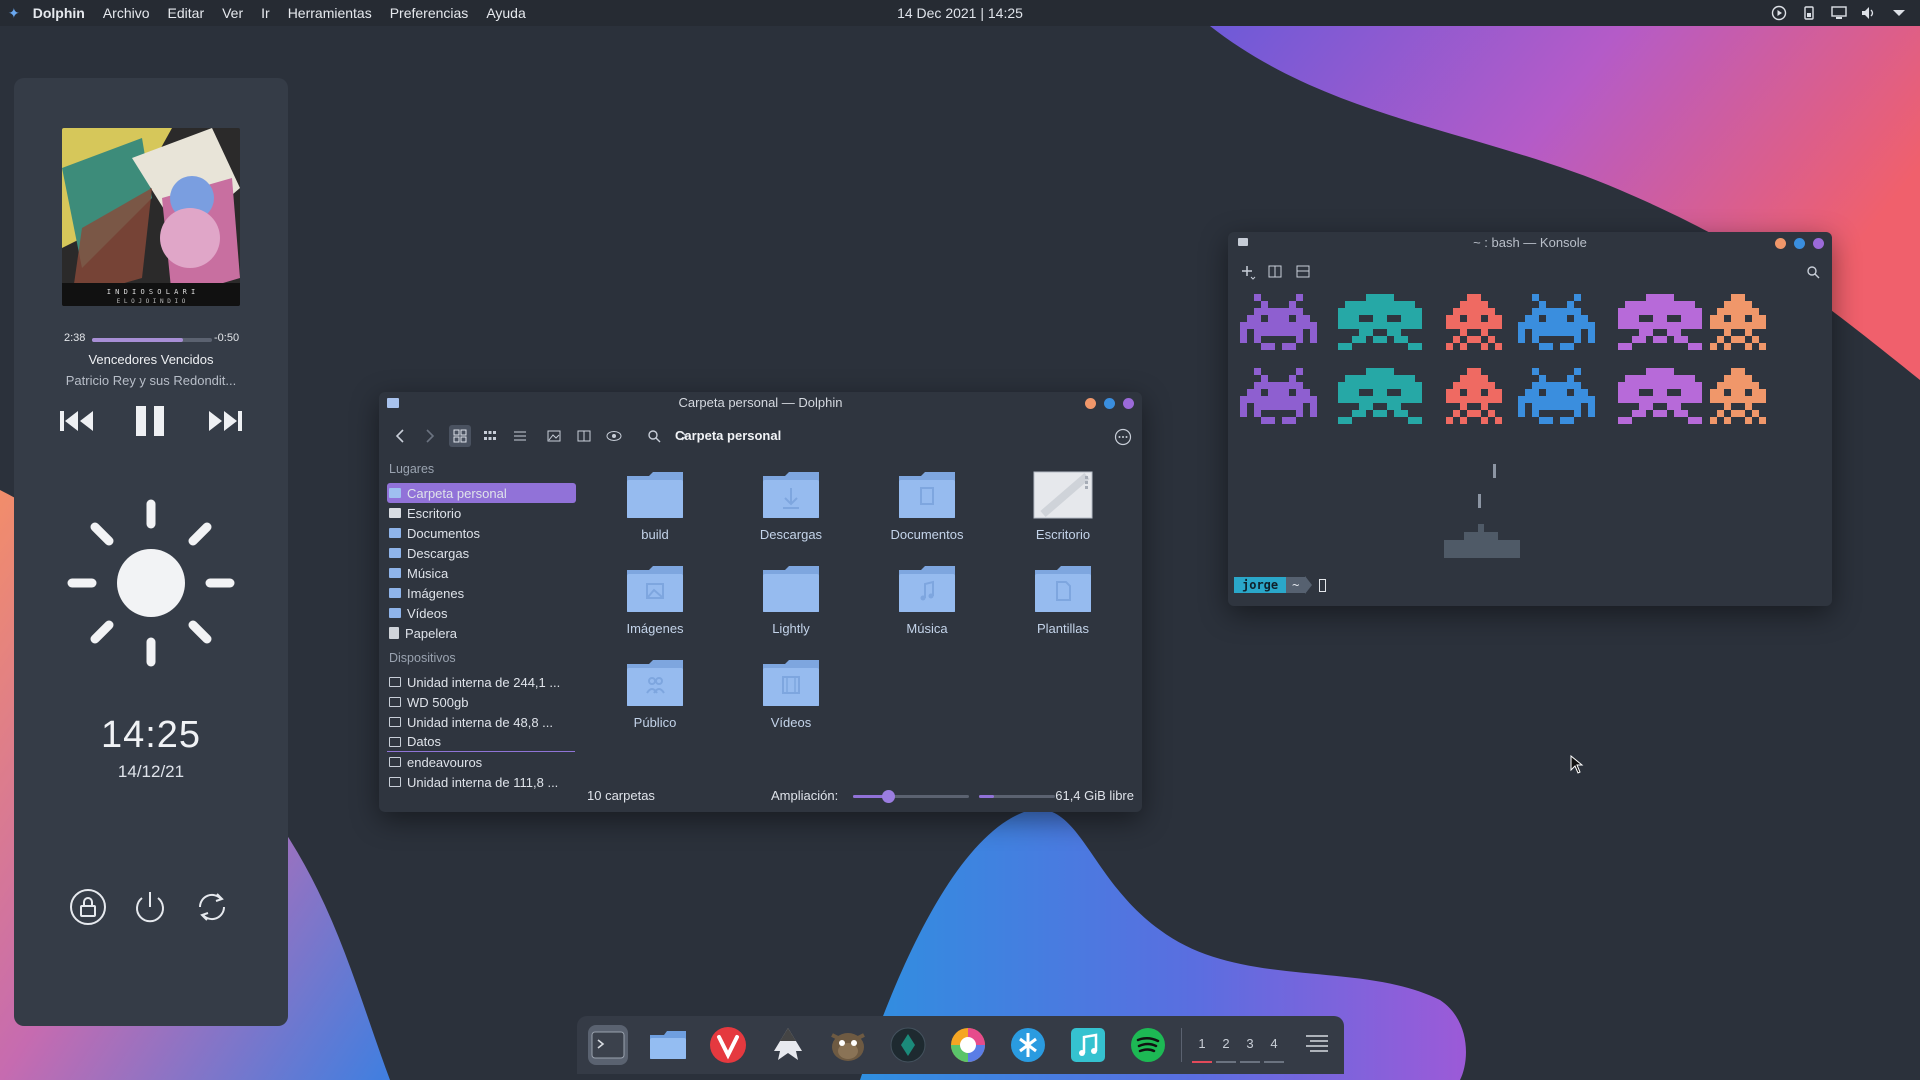 The width and height of the screenshot is (1920, 1080). I want to click on menu-editar: Editar, so click(186, 13).